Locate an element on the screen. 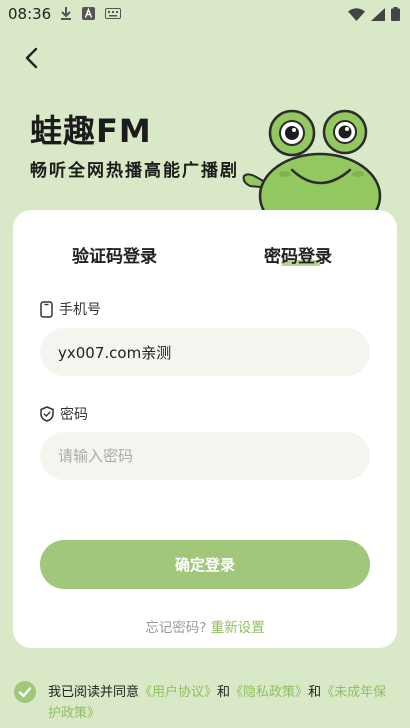  shield-check-icon is located at coordinates (47, 414).